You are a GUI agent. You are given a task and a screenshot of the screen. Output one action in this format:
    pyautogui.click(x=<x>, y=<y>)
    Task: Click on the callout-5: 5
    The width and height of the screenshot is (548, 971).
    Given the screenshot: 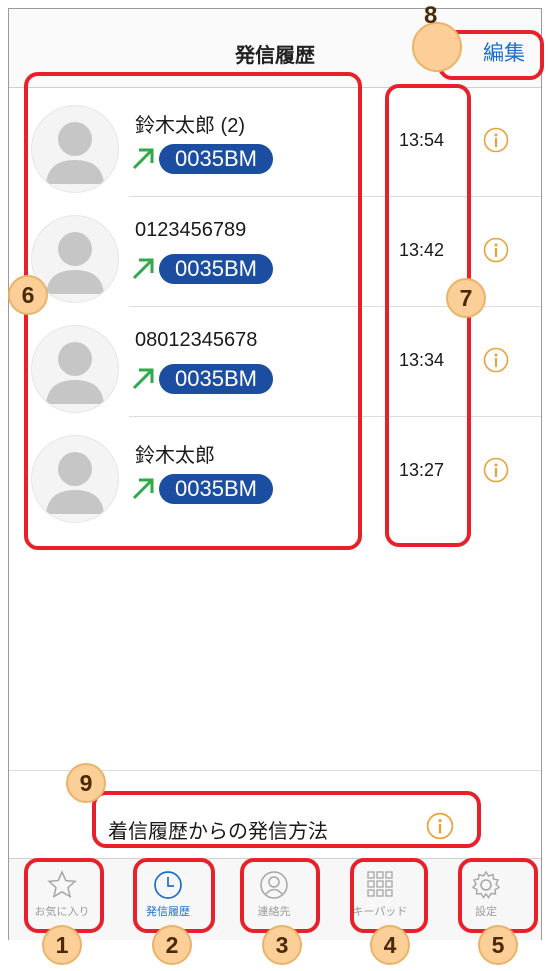 What is the action you would take?
    pyautogui.click(x=498, y=945)
    